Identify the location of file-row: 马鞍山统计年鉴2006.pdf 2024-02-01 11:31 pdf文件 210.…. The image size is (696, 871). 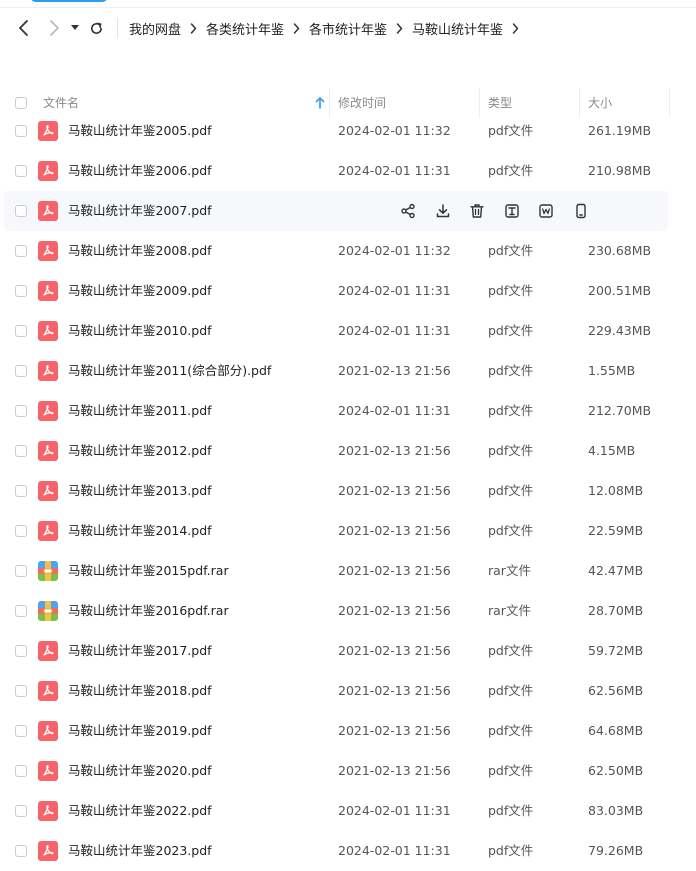
(348, 171).